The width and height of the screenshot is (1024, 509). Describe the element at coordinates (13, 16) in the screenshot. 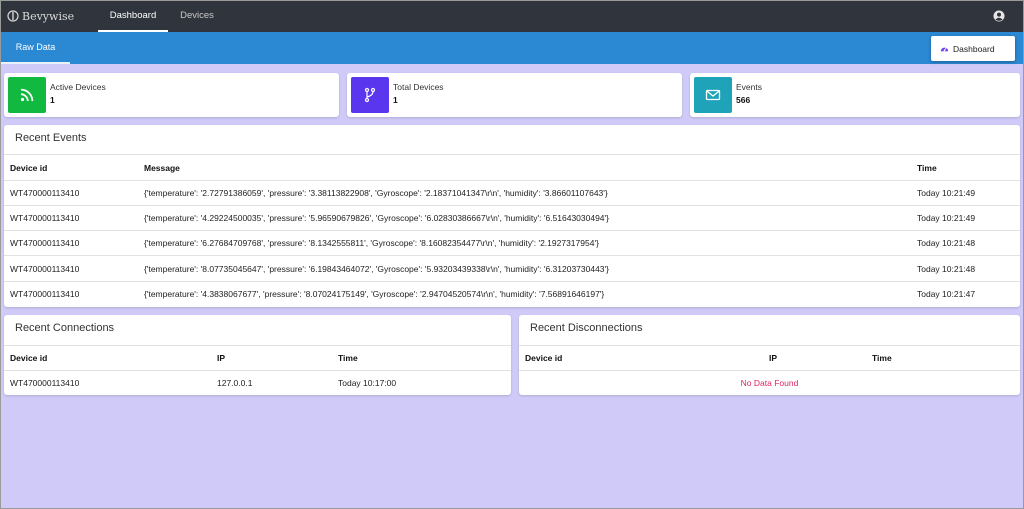

I see `logo-icon` at that location.